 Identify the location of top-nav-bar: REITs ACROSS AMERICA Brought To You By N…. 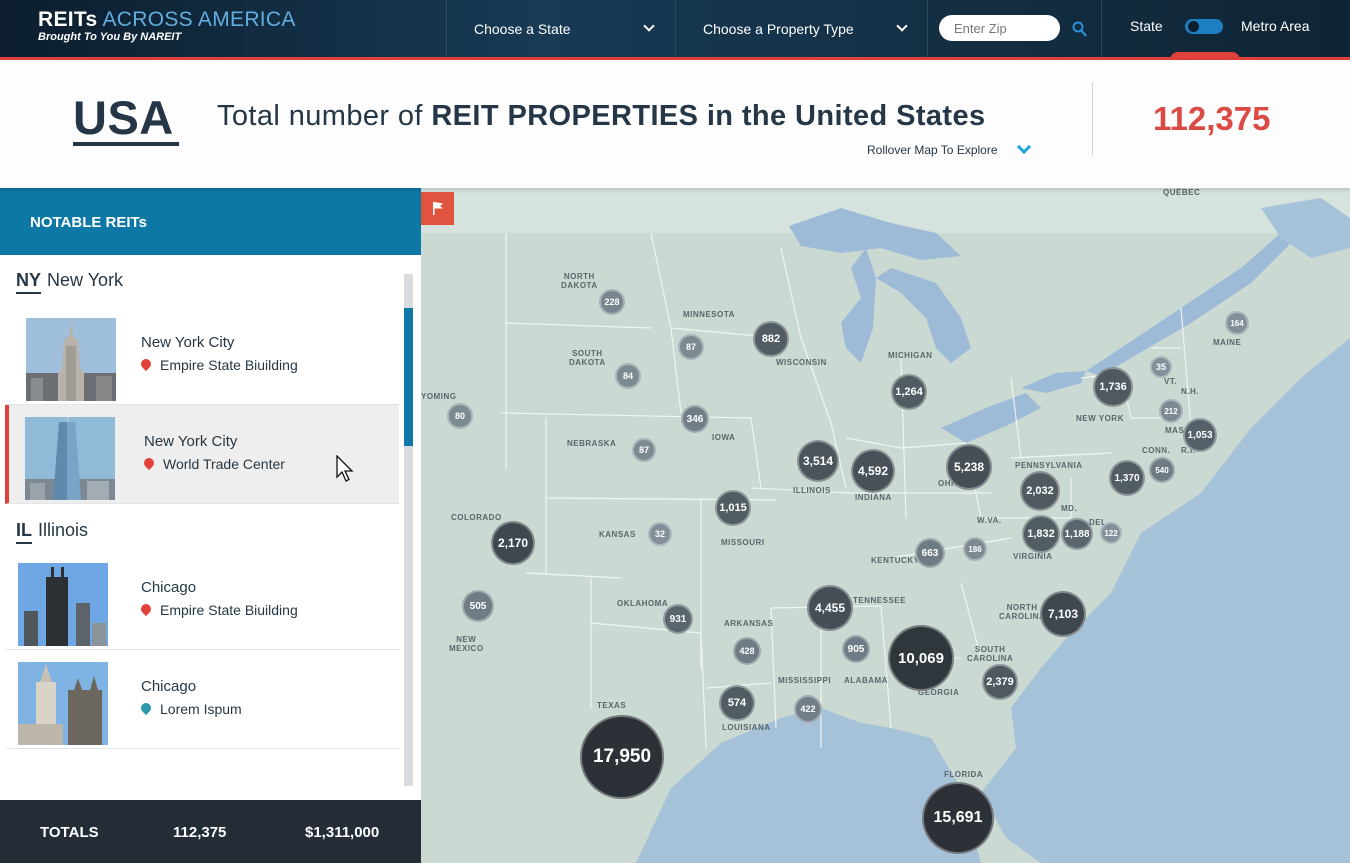
(675, 30).